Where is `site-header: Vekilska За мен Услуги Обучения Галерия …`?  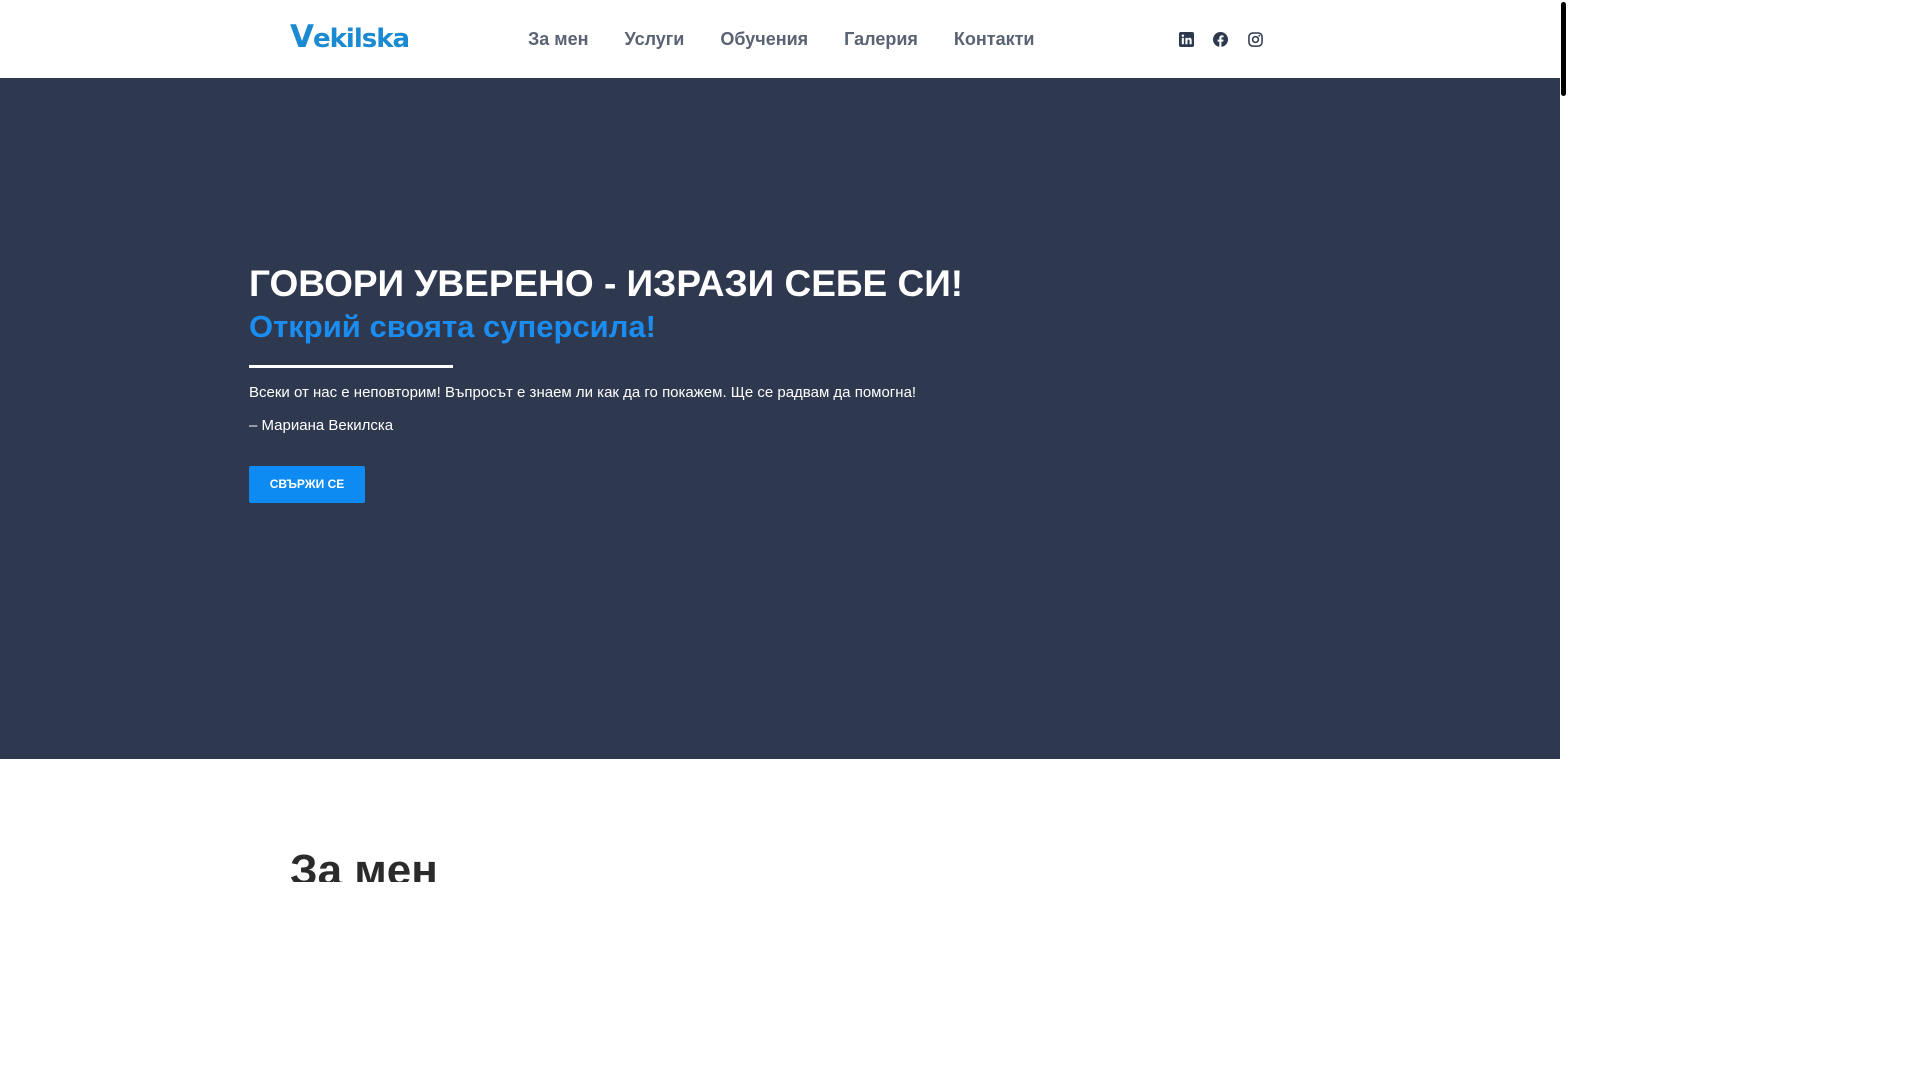
site-header: Vekilska За мен Услуги Обучения Галерия … is located at coordinates (780, 39).